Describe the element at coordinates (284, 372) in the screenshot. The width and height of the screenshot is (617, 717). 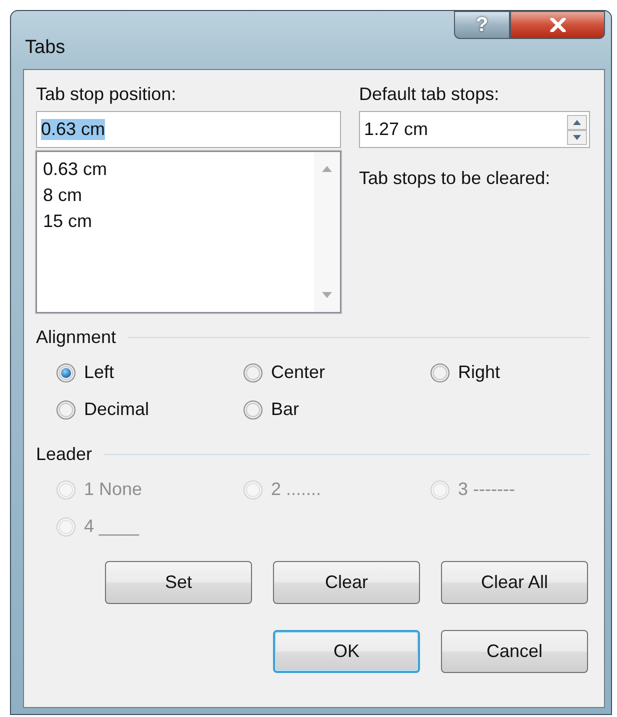
I see `radio-option: Center` at that location.